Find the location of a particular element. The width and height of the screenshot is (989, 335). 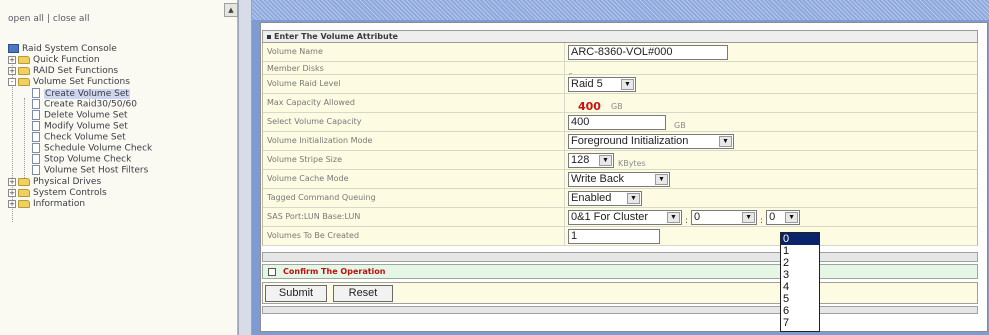

row-max-capacity: Max Capacity Allowed 400 GB is located at coordinates (620, 103).